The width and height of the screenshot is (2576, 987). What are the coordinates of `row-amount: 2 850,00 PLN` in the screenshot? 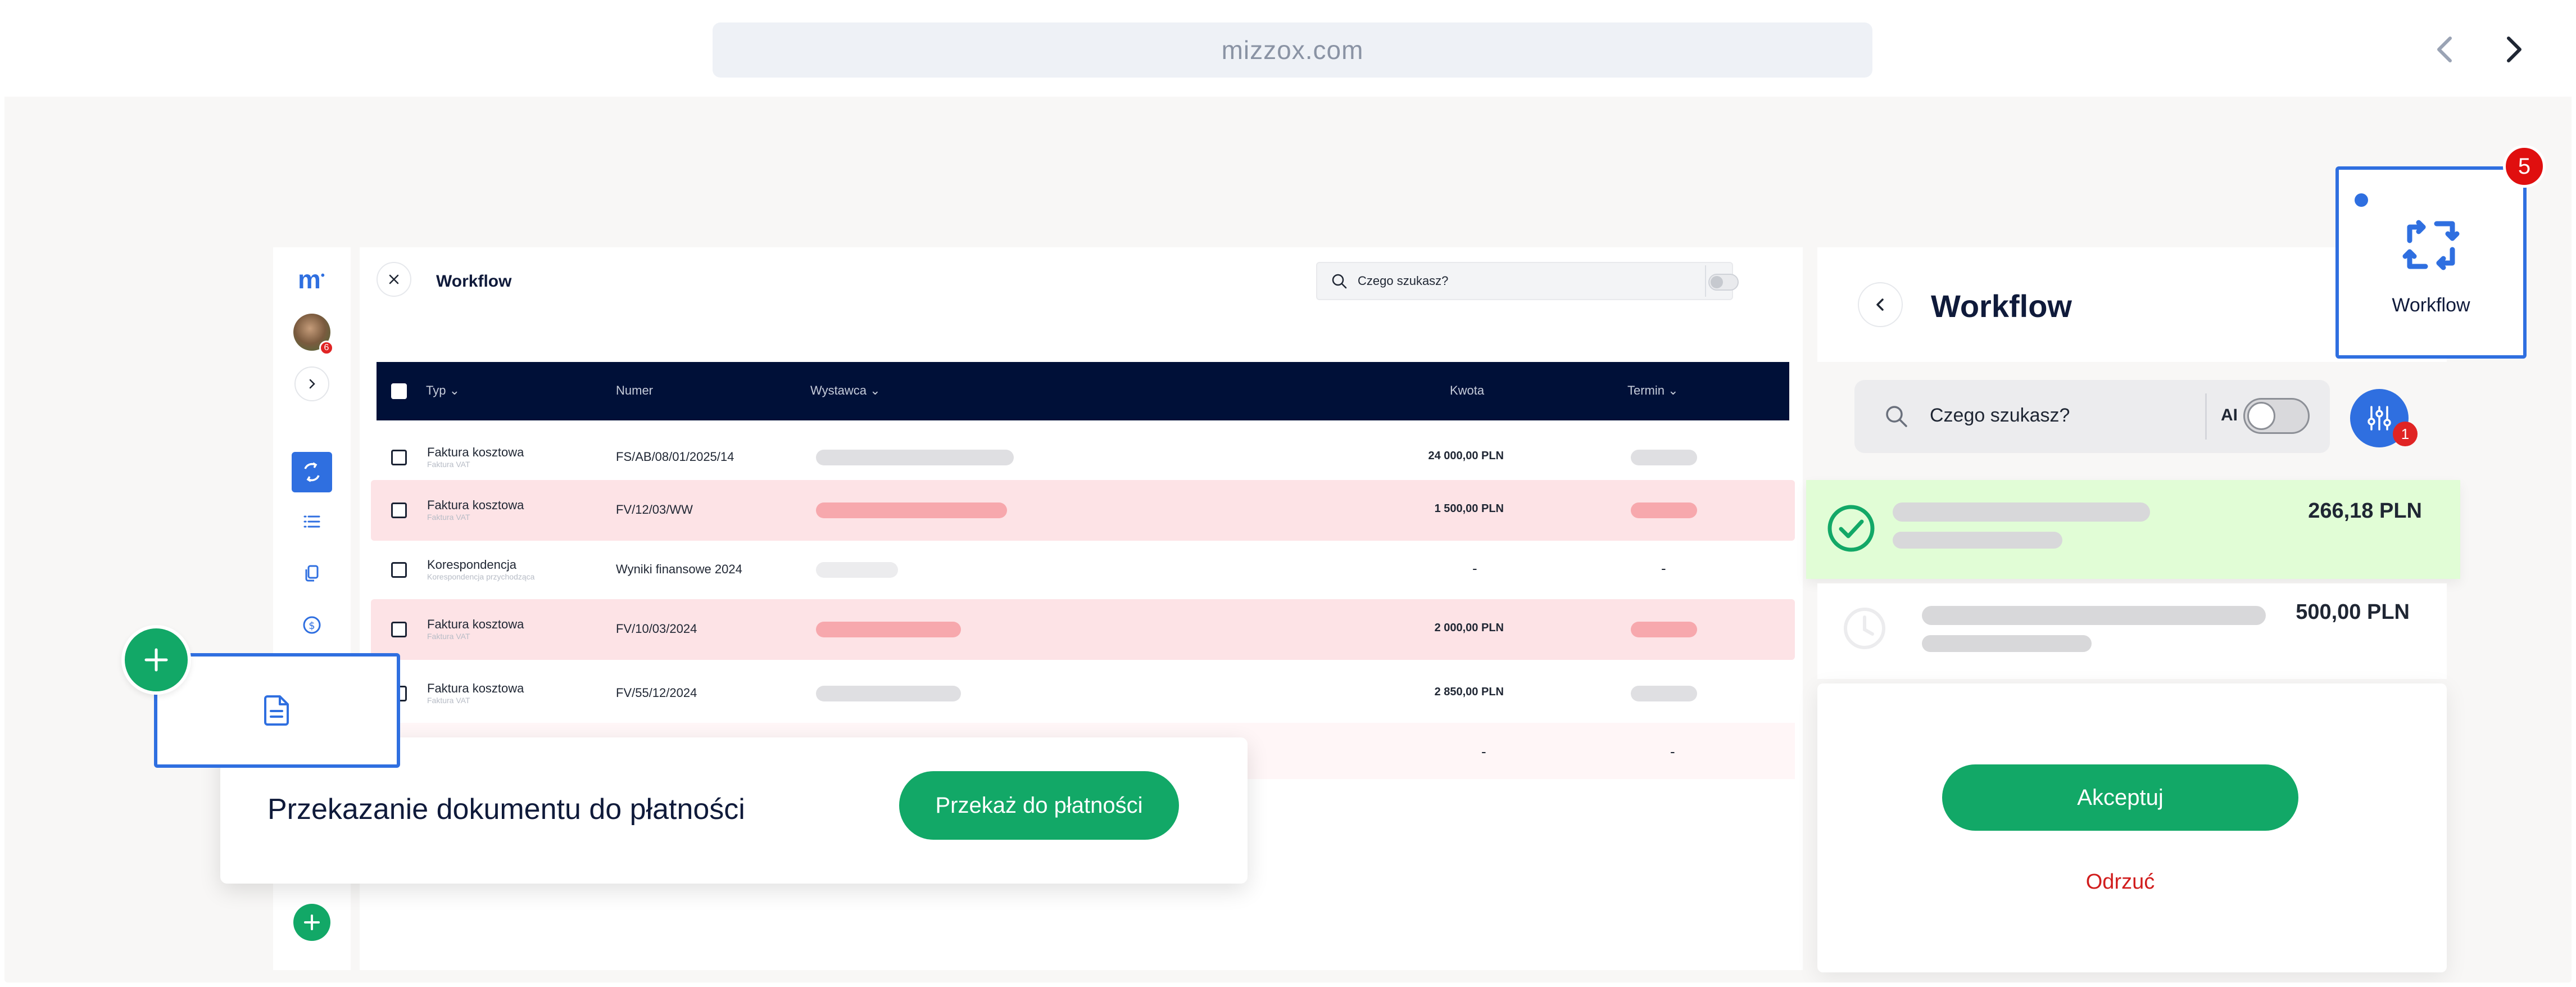 It's located at (1469, 692).